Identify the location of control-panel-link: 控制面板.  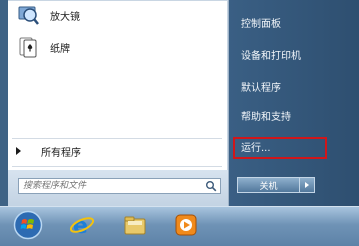
(261, 25).